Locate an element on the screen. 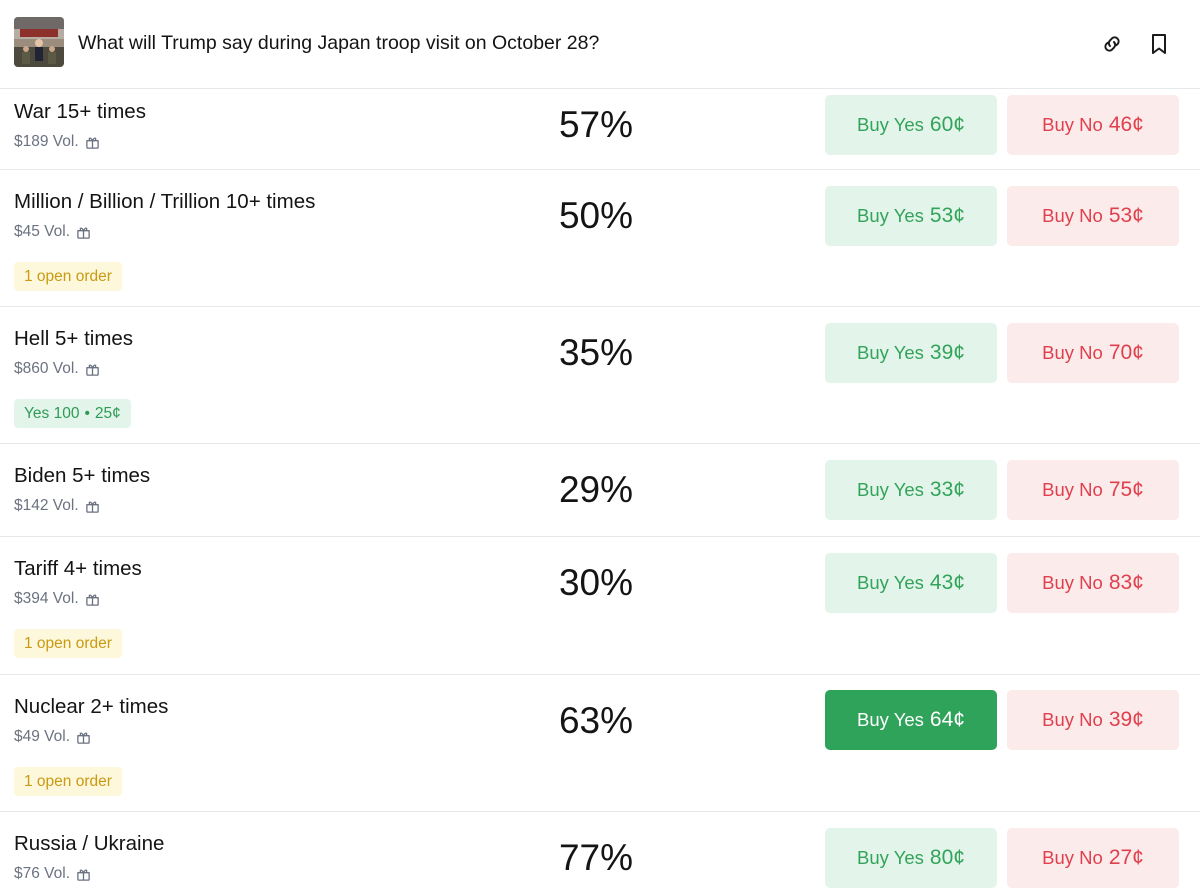 The image size is (1200, 895). market-volume: $142 Vol. is located at coordinates (57, 506).